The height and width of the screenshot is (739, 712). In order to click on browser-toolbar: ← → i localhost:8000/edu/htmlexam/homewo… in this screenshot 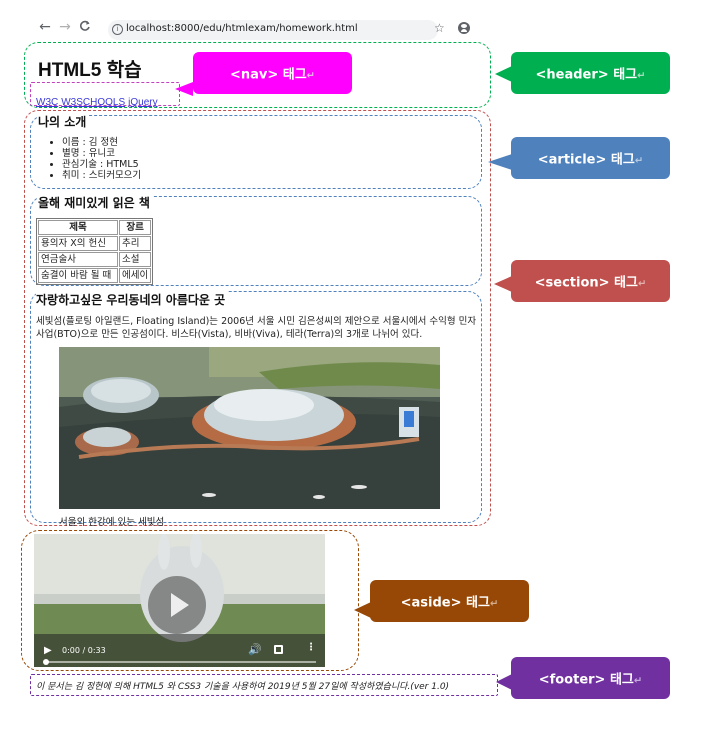, I will do `click(250, 30)`.